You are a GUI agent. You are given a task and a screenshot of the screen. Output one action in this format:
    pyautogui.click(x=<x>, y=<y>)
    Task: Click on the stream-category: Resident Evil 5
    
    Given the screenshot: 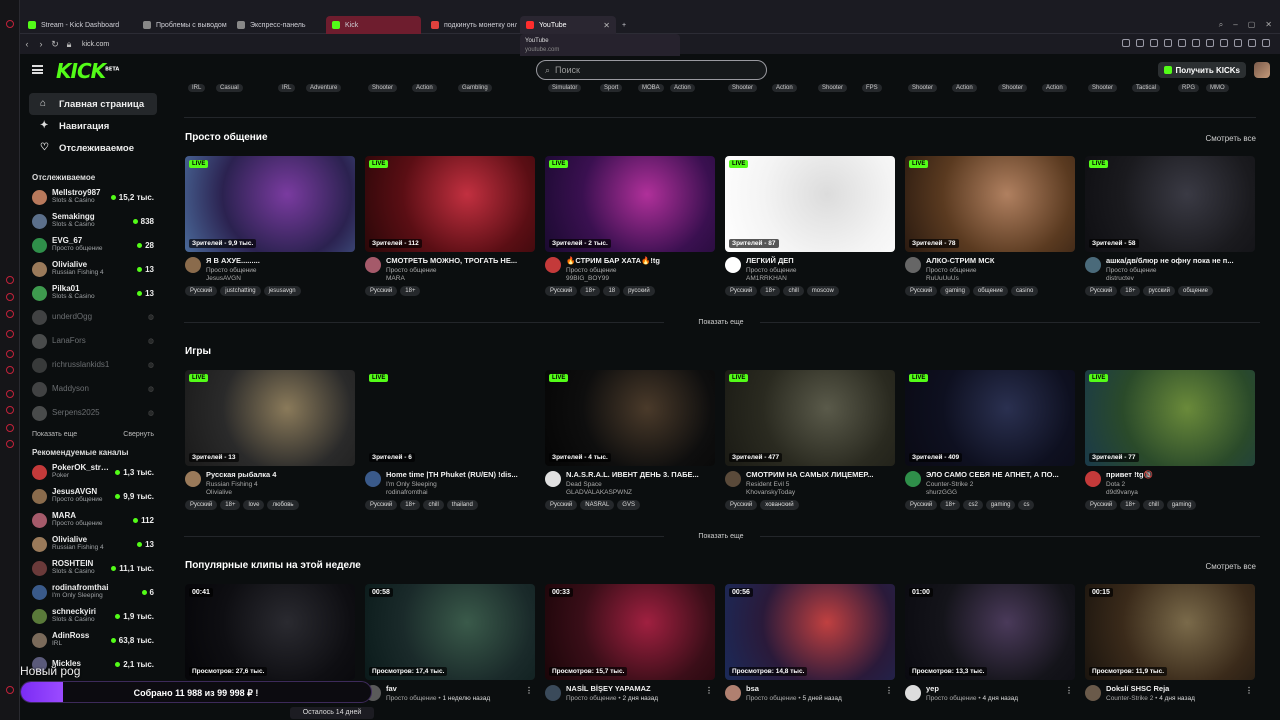 What is the action you would take?
    pyautogui.click(x=820, y=484)
    